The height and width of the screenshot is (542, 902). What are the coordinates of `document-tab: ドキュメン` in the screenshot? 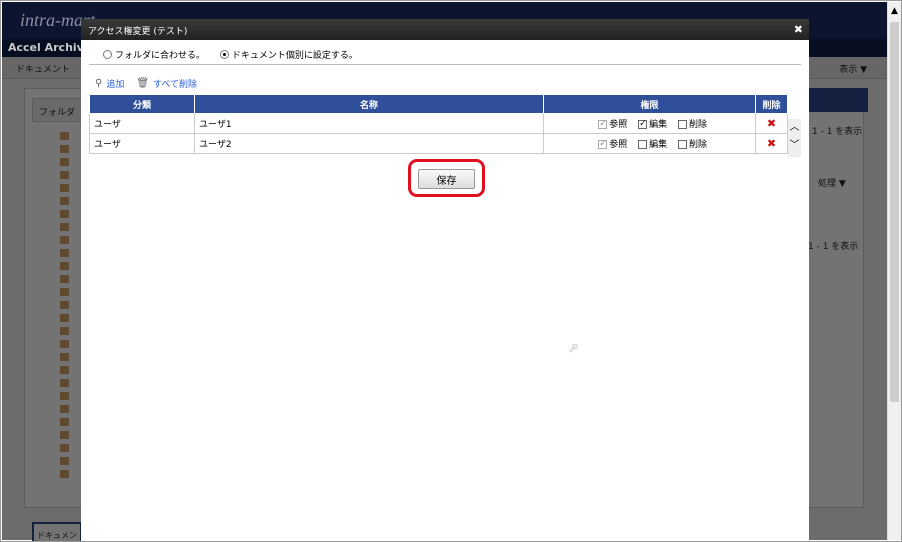 It's located at (57, 531).